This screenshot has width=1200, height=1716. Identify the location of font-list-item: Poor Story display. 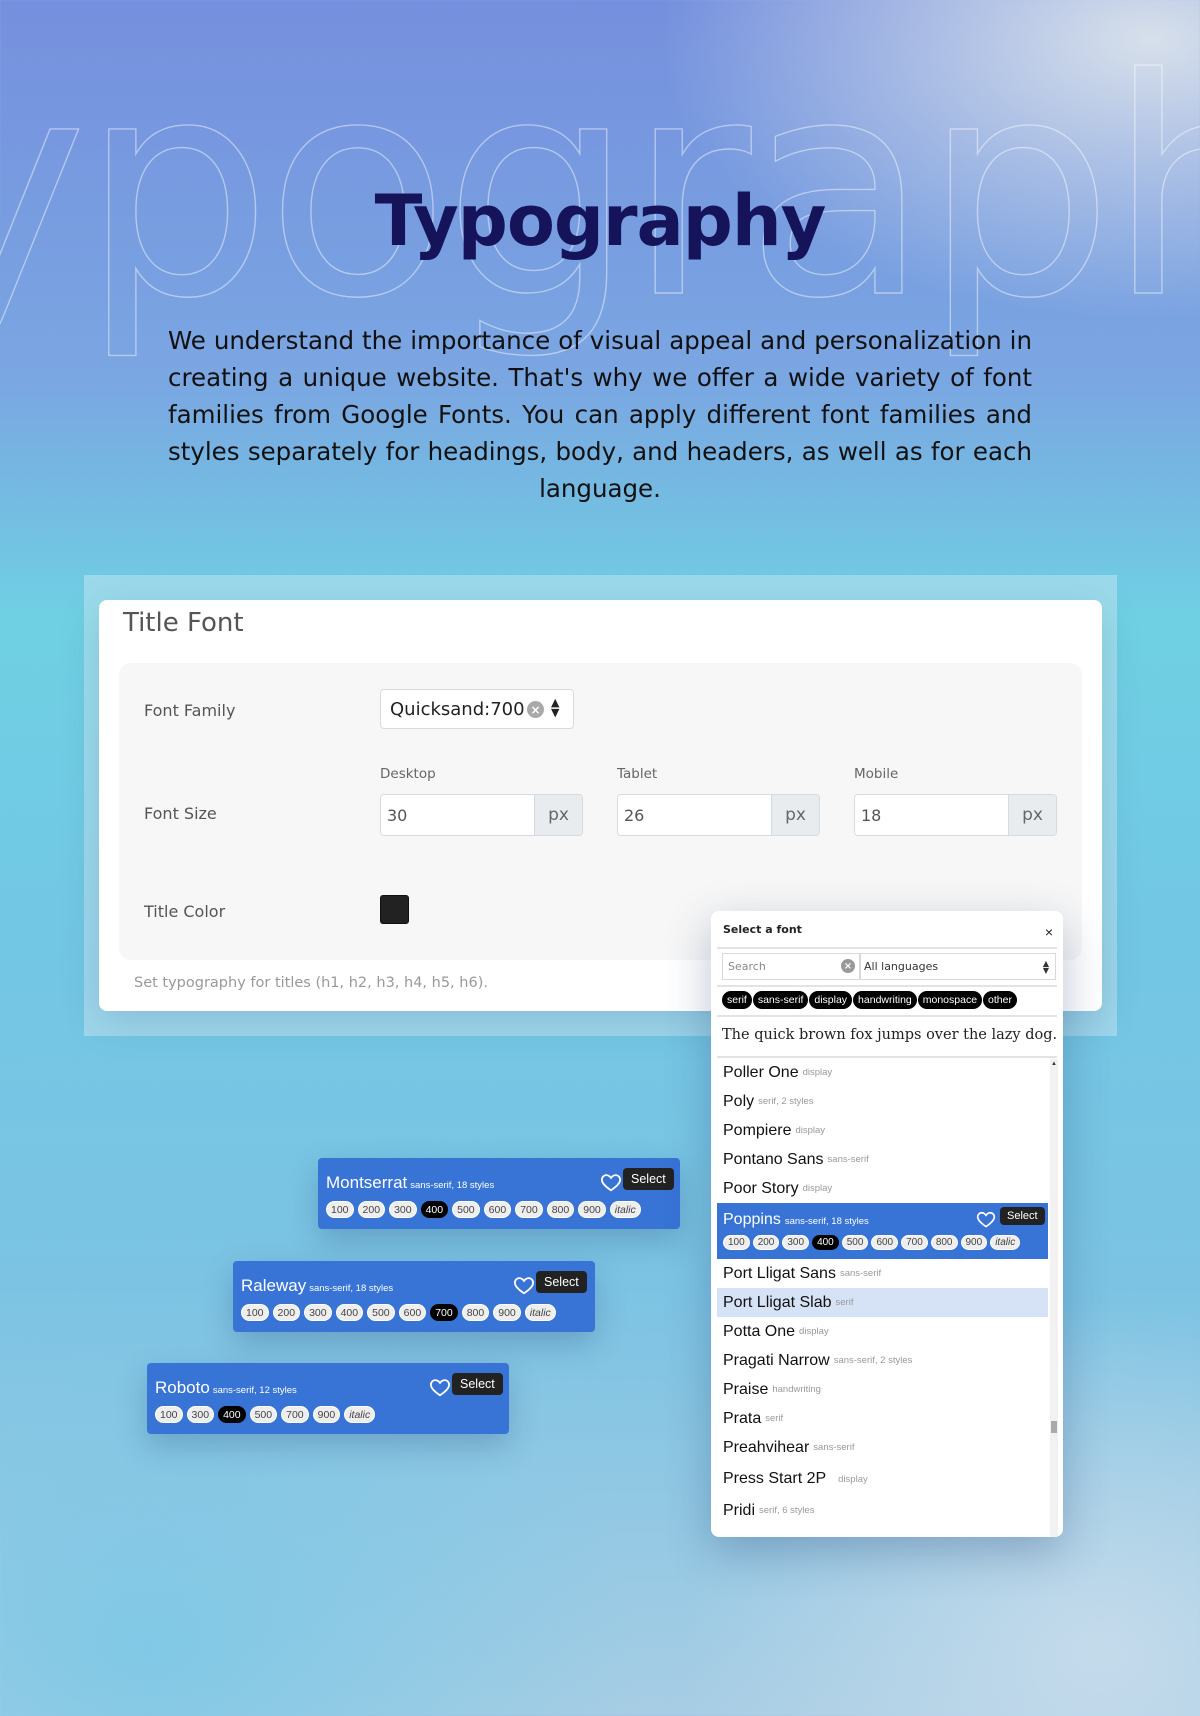
(882, 1188).